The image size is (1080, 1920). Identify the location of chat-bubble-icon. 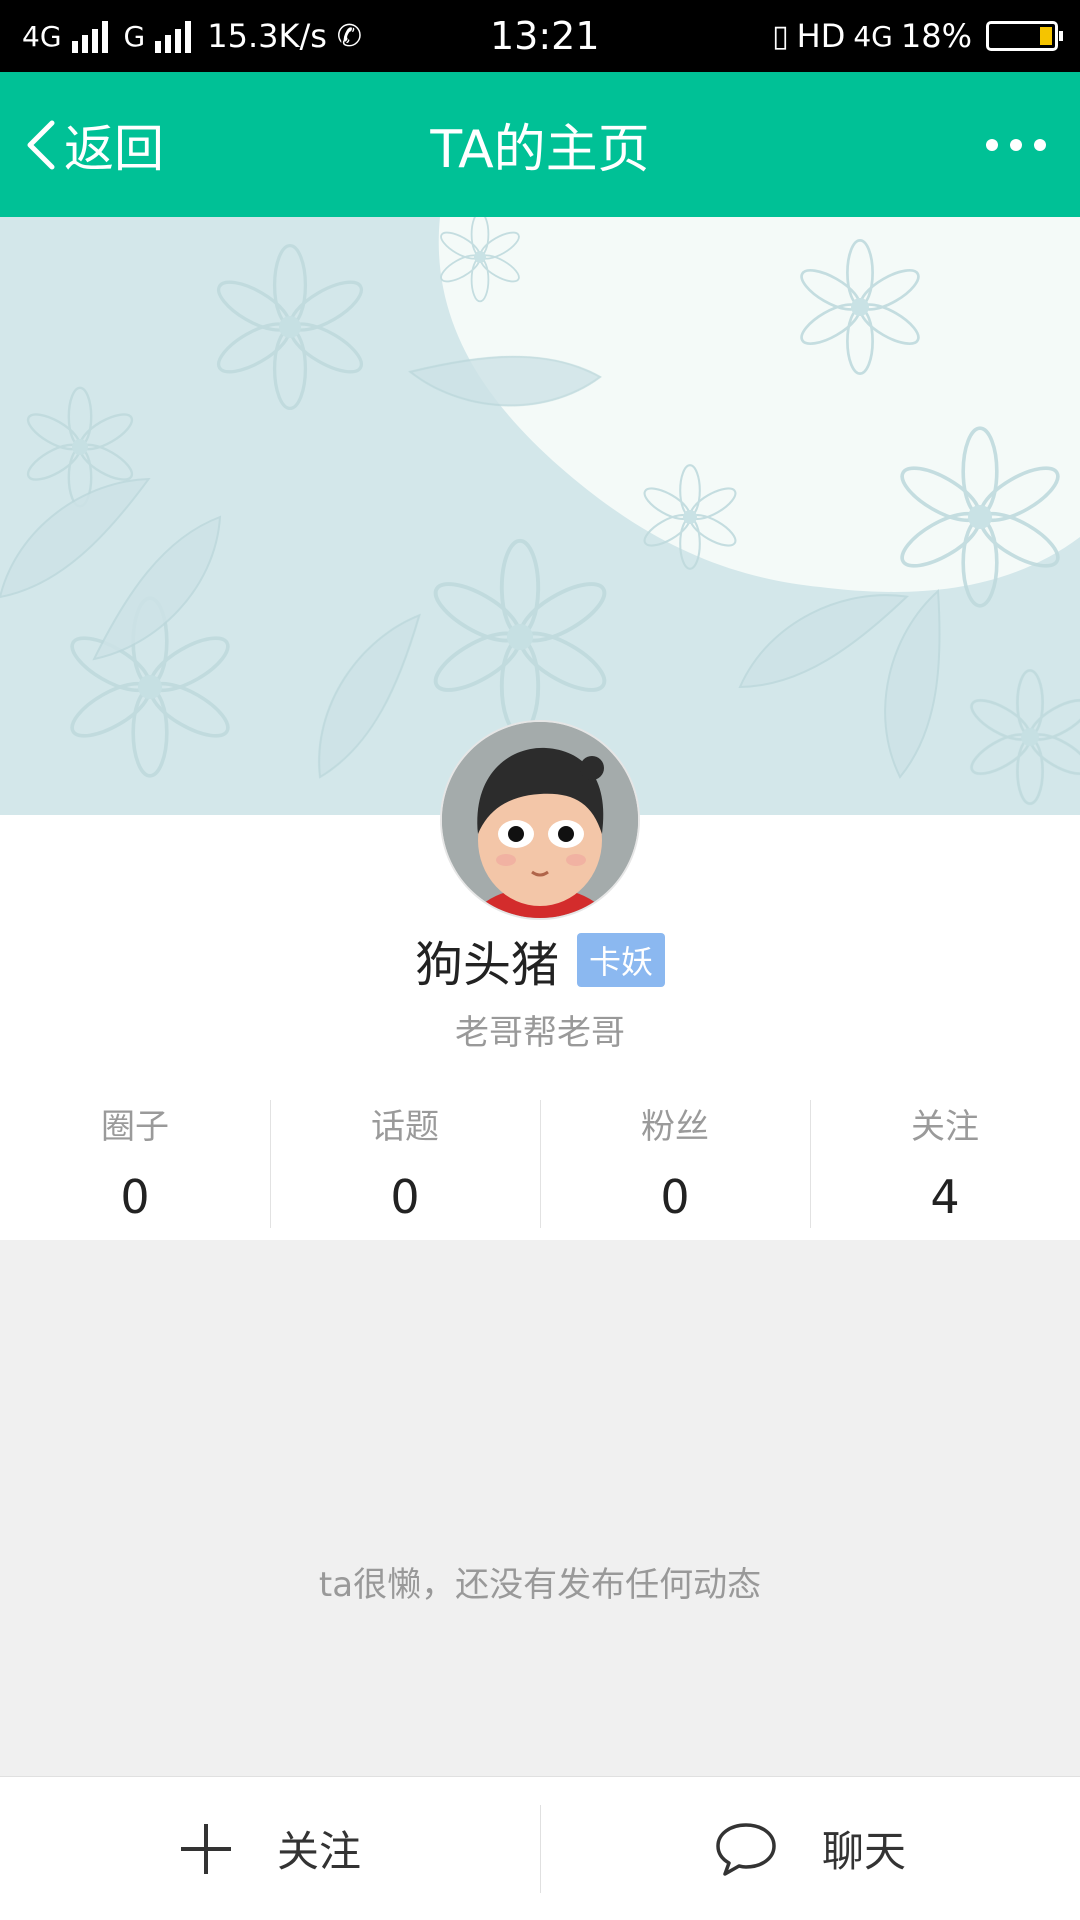
(746, 1849).